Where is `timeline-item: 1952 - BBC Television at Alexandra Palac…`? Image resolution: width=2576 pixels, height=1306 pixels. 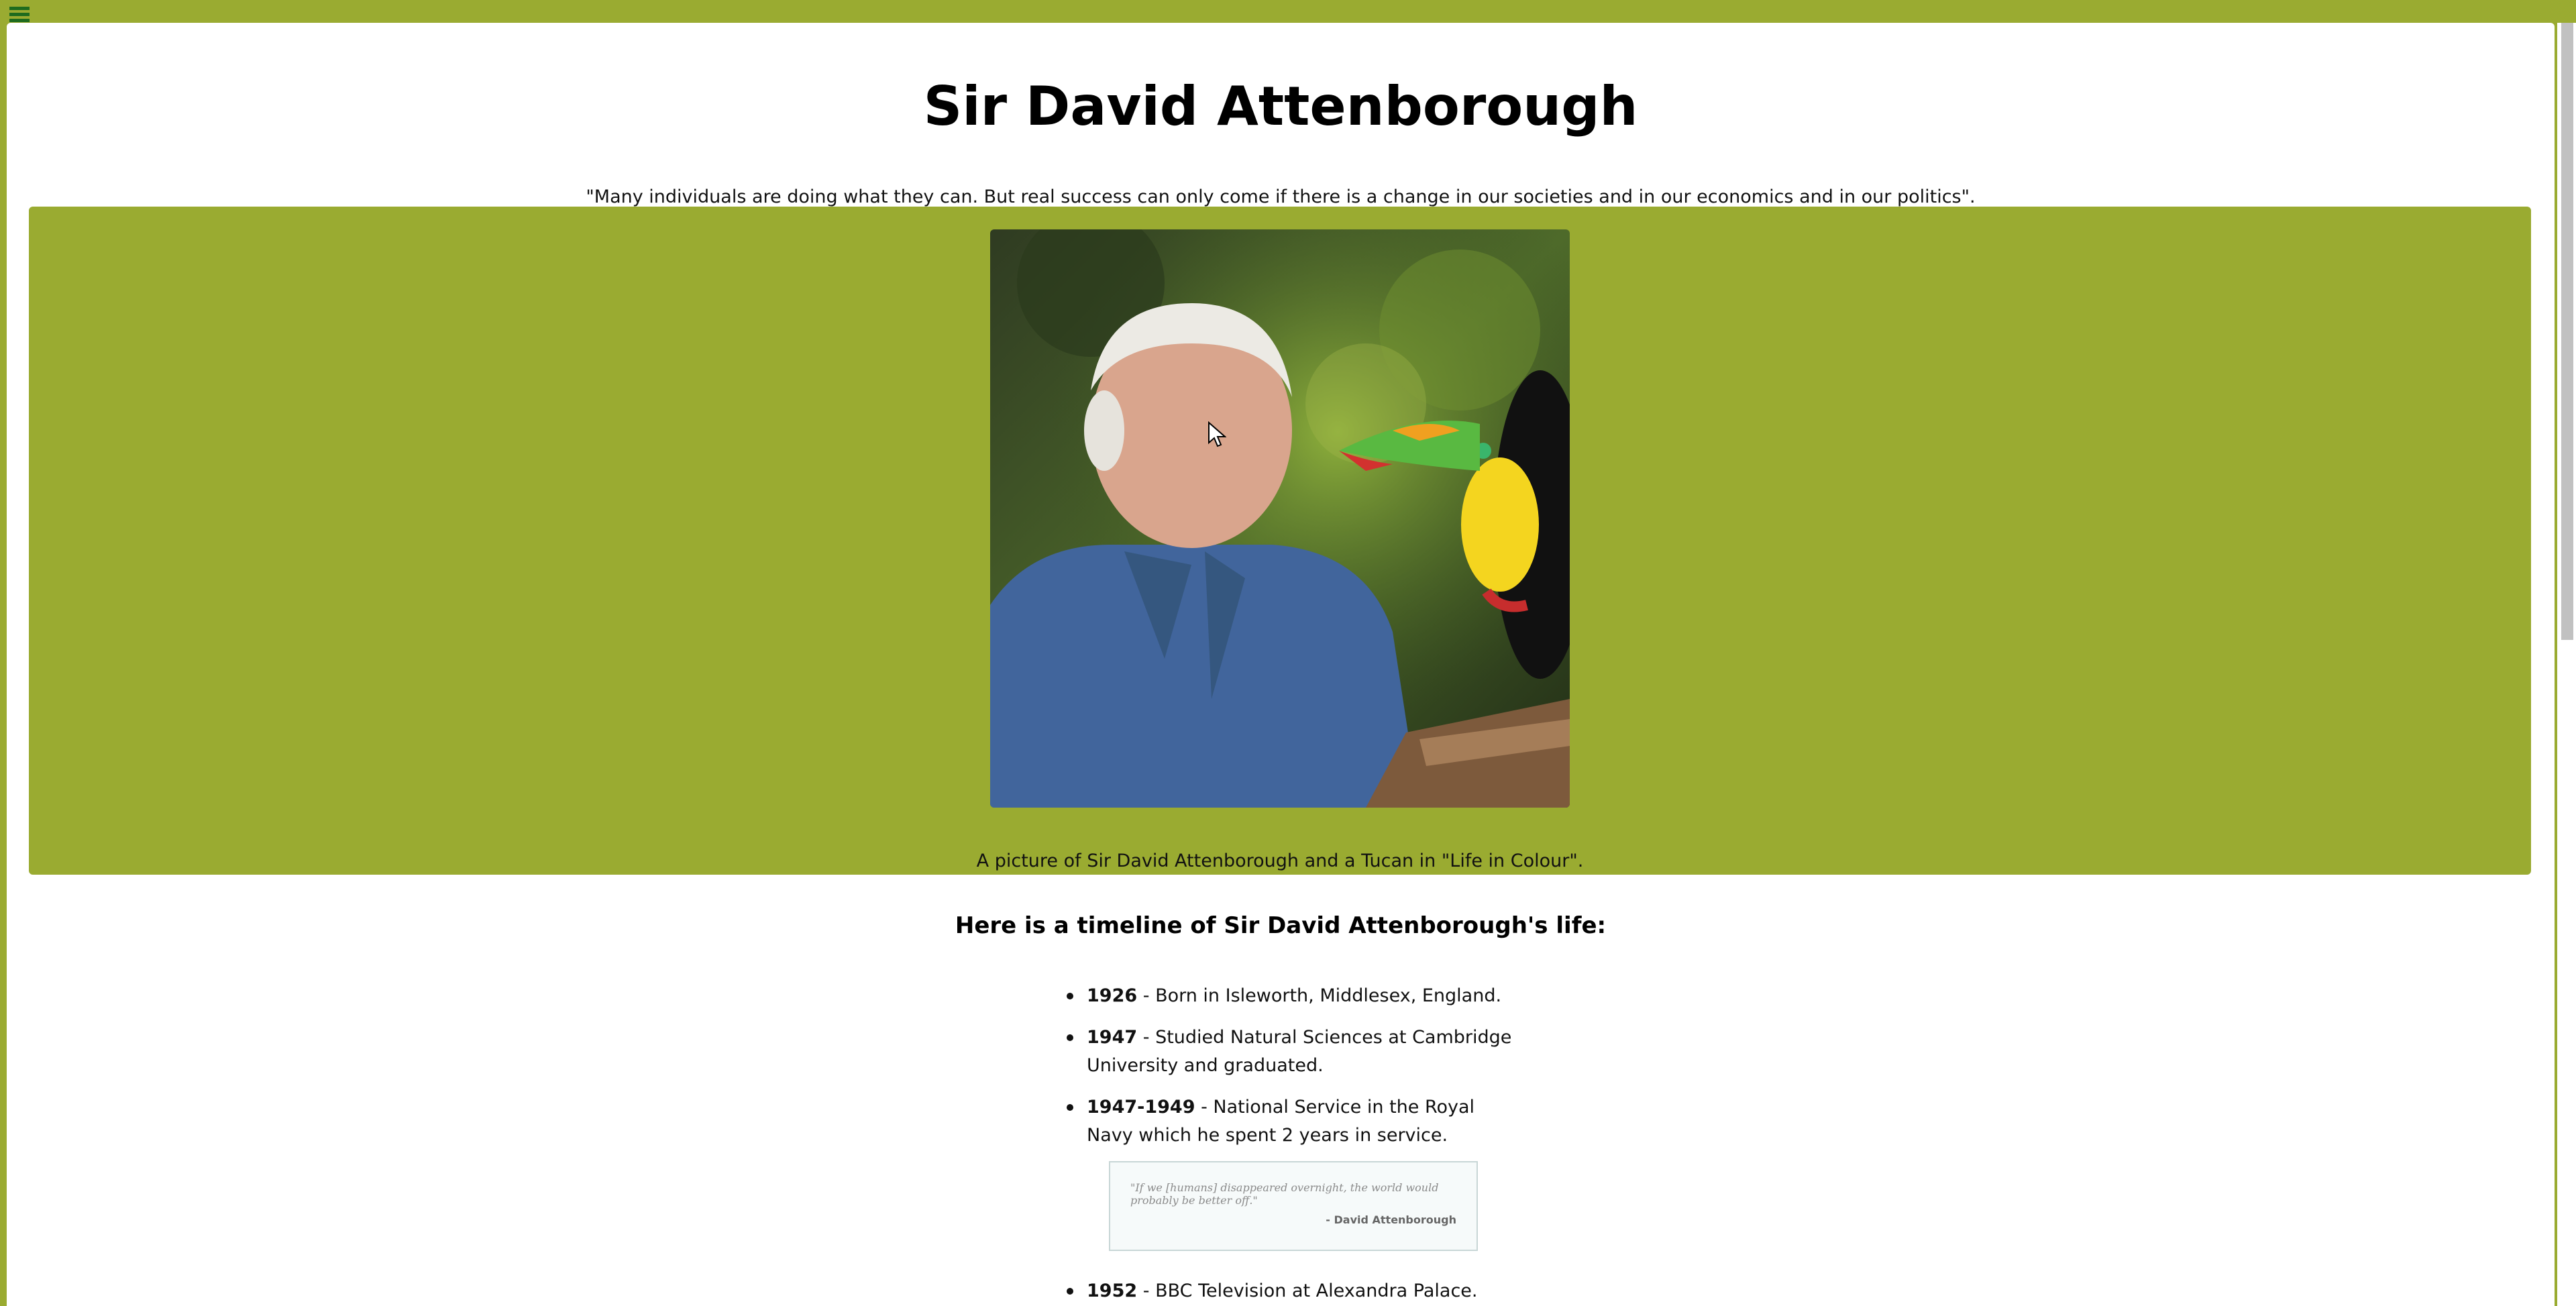 timeline-item: 1952 - BBC Television at Alexandra Palac… is located at coordinates (1291, 1291).